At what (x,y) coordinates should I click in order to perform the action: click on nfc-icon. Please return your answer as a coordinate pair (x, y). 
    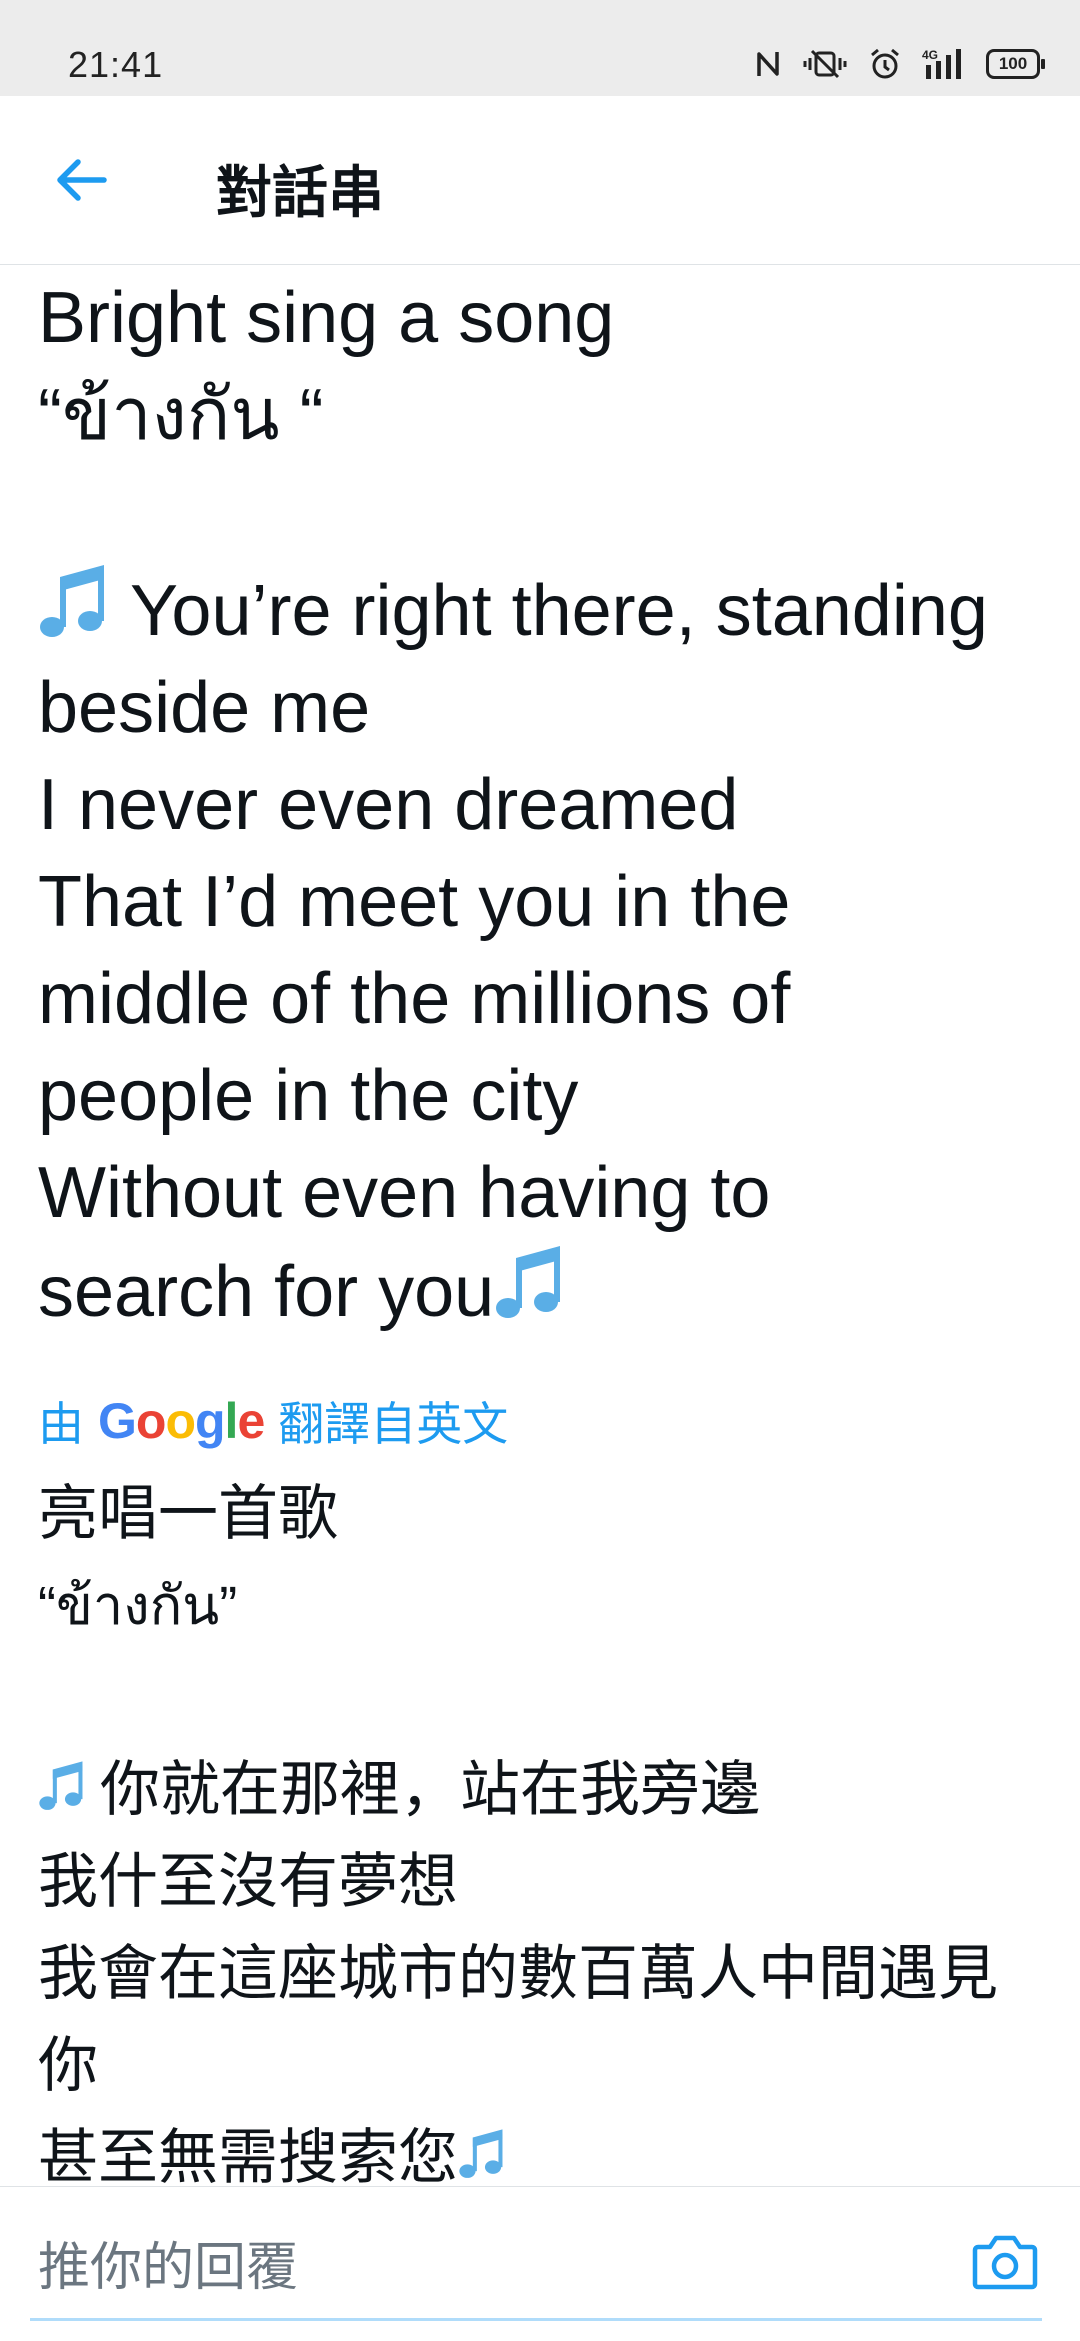
    Looking at the image, I should click on (768, 64).